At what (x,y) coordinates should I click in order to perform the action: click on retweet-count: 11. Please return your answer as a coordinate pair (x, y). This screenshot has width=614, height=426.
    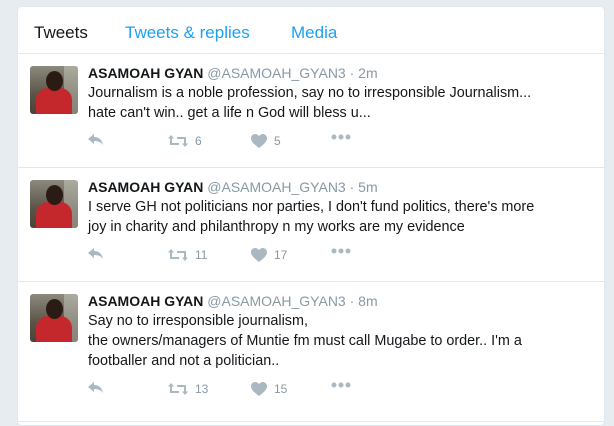
    Looking at the image, I should click on (201, 255).